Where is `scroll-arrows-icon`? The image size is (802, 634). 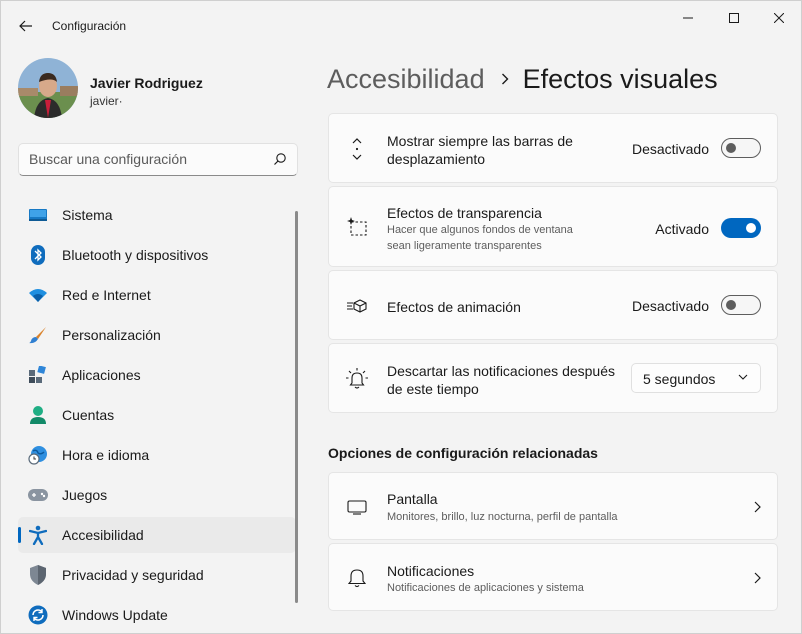
scroll-arrows-icon is located at coordinates (357, 149).